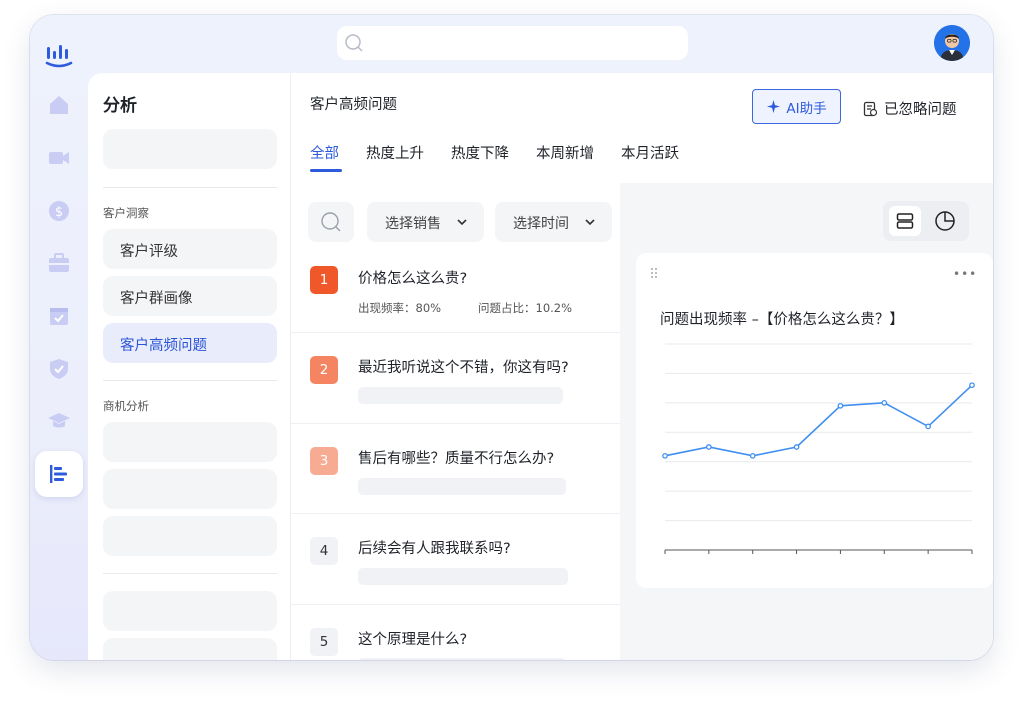  Describe the element at coordinates (434, 547) in the screenshot. I see `question-text: 后续会有人跟我联系吗?` at that location.